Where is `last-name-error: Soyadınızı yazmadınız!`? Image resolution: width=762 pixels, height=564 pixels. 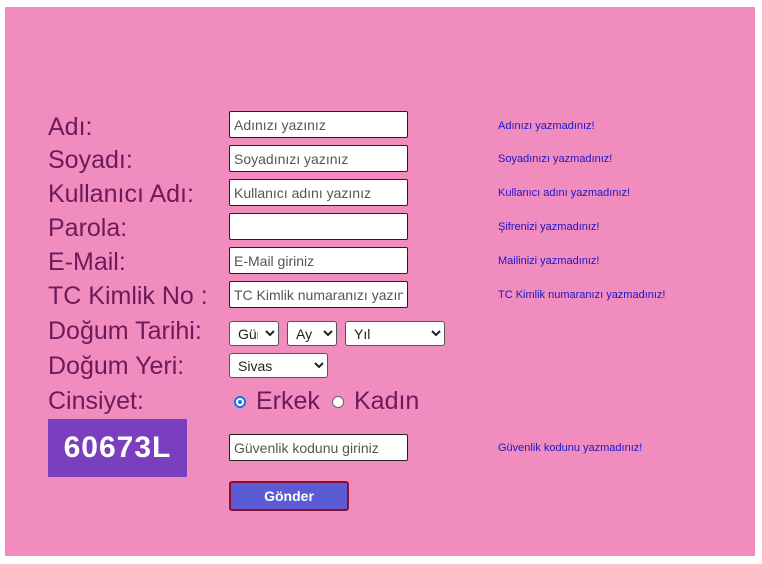
last-name-error: Soyadınızı yazmadınız! is located at coordinates (555, 159).